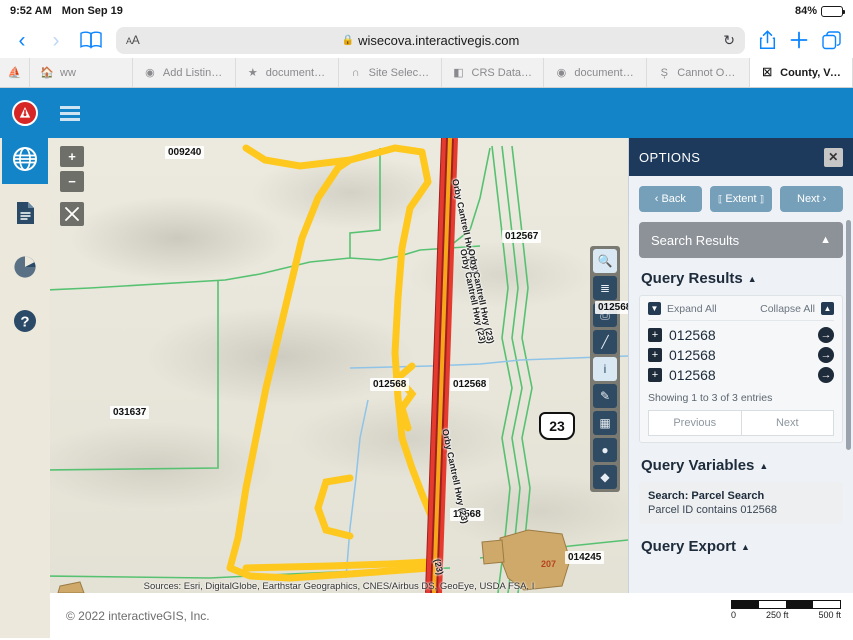 The image size is (853, 640). What do you see at coordinates (72, 181) in the screenshot?
I see `zoom-out-button: −` at bounding box center [72, 181].